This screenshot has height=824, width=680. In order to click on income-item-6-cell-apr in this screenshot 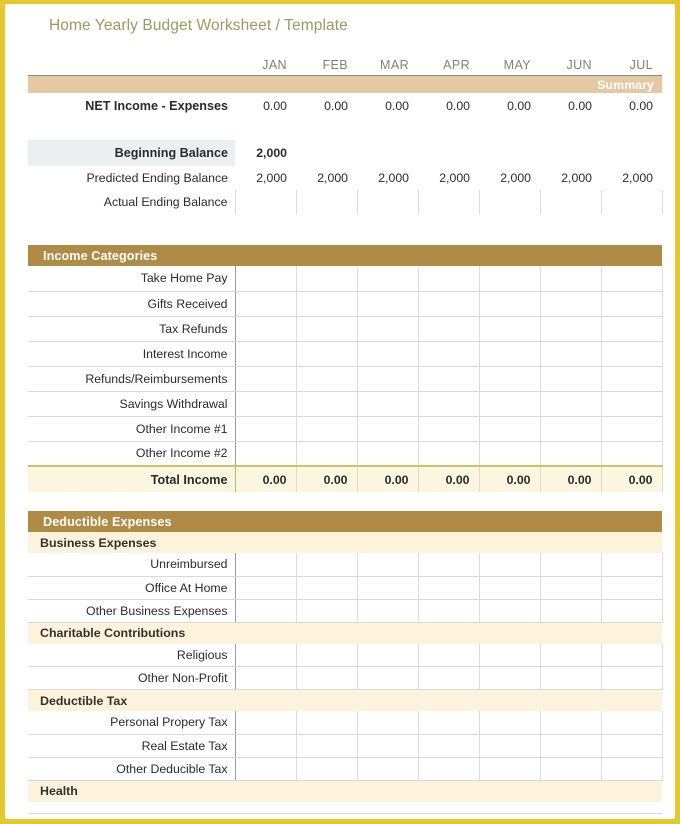, I will do `click(449, 429)`.